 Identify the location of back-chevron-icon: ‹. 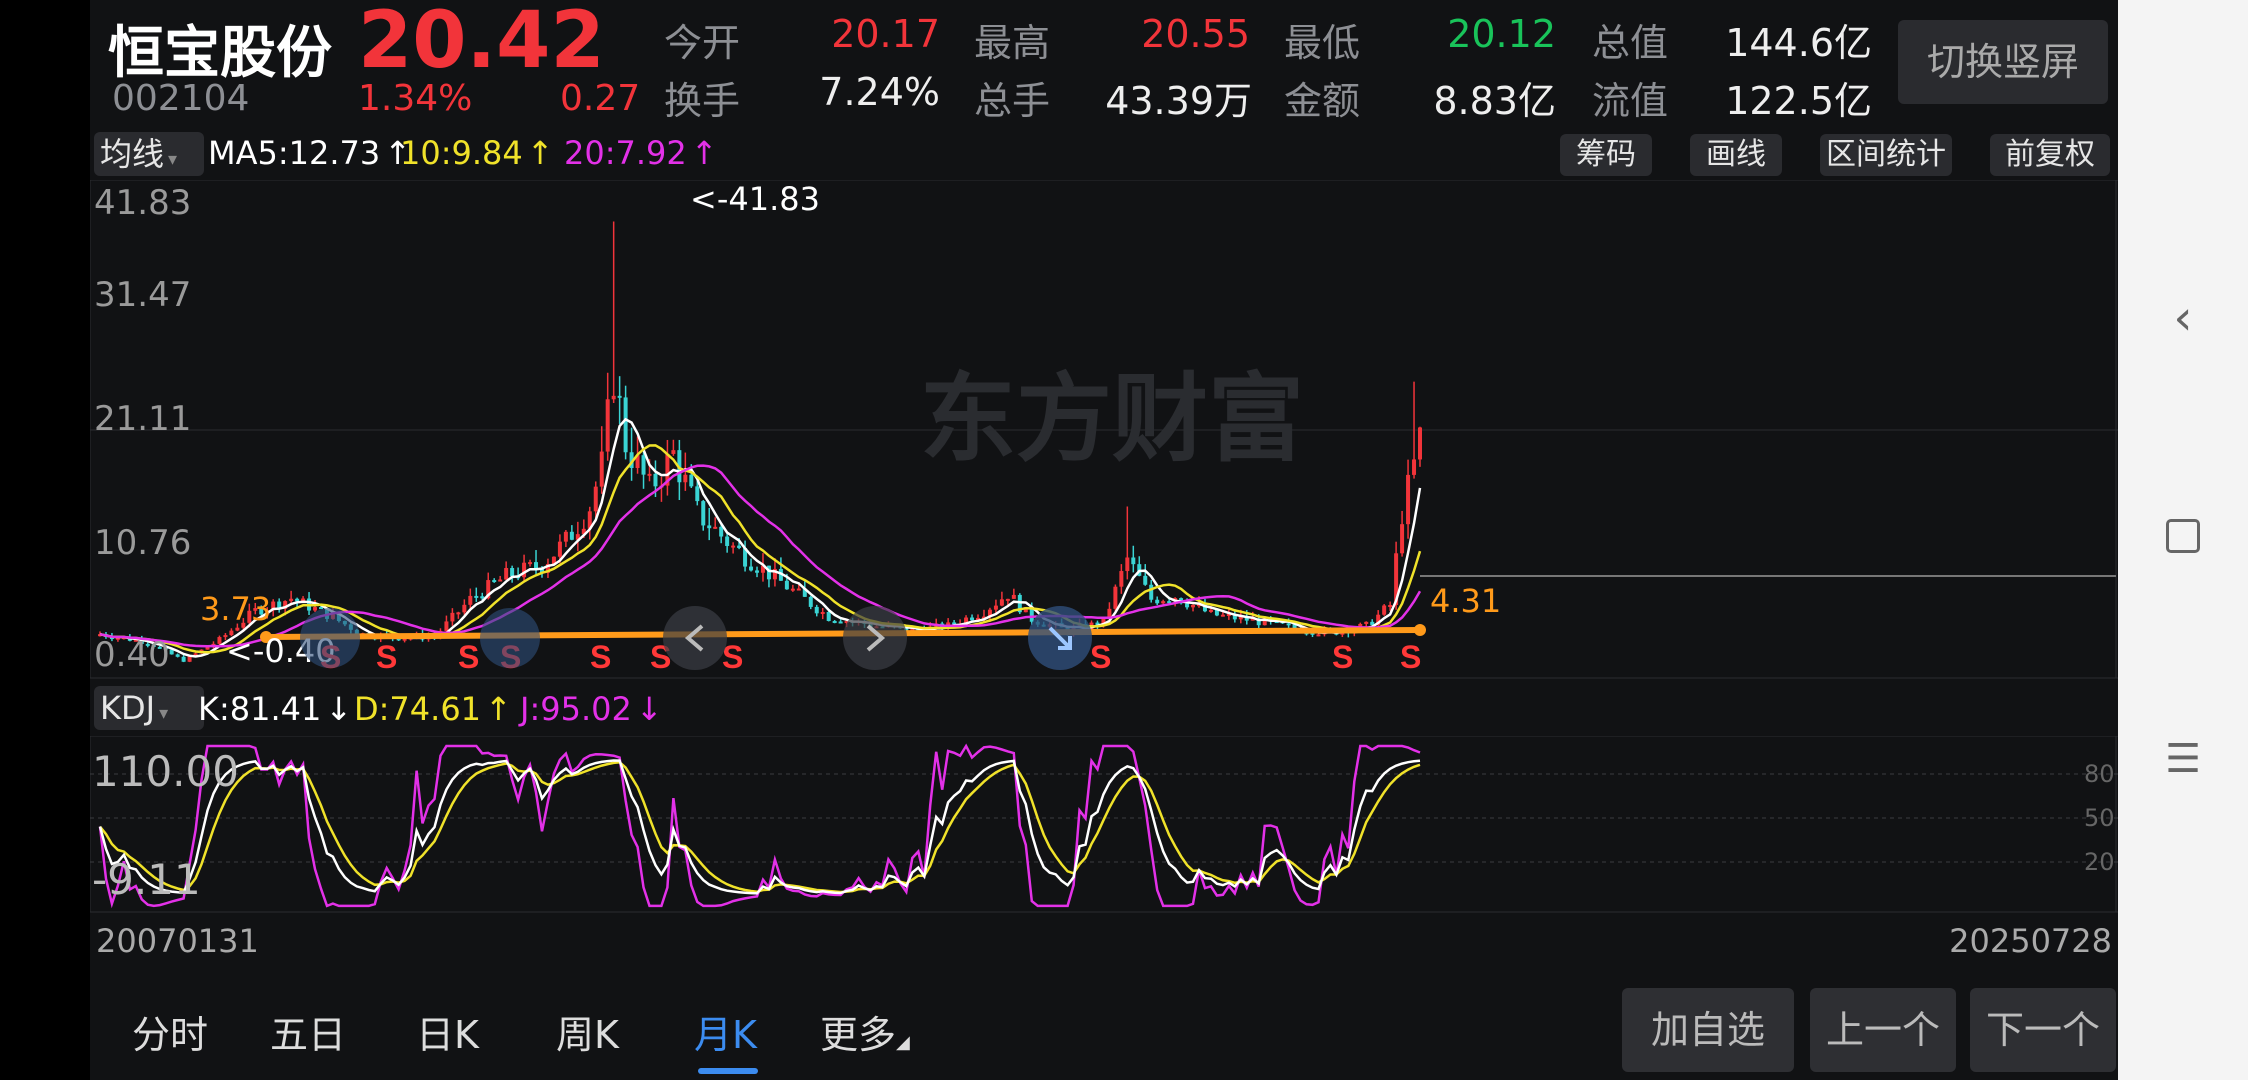
(2183, 318).